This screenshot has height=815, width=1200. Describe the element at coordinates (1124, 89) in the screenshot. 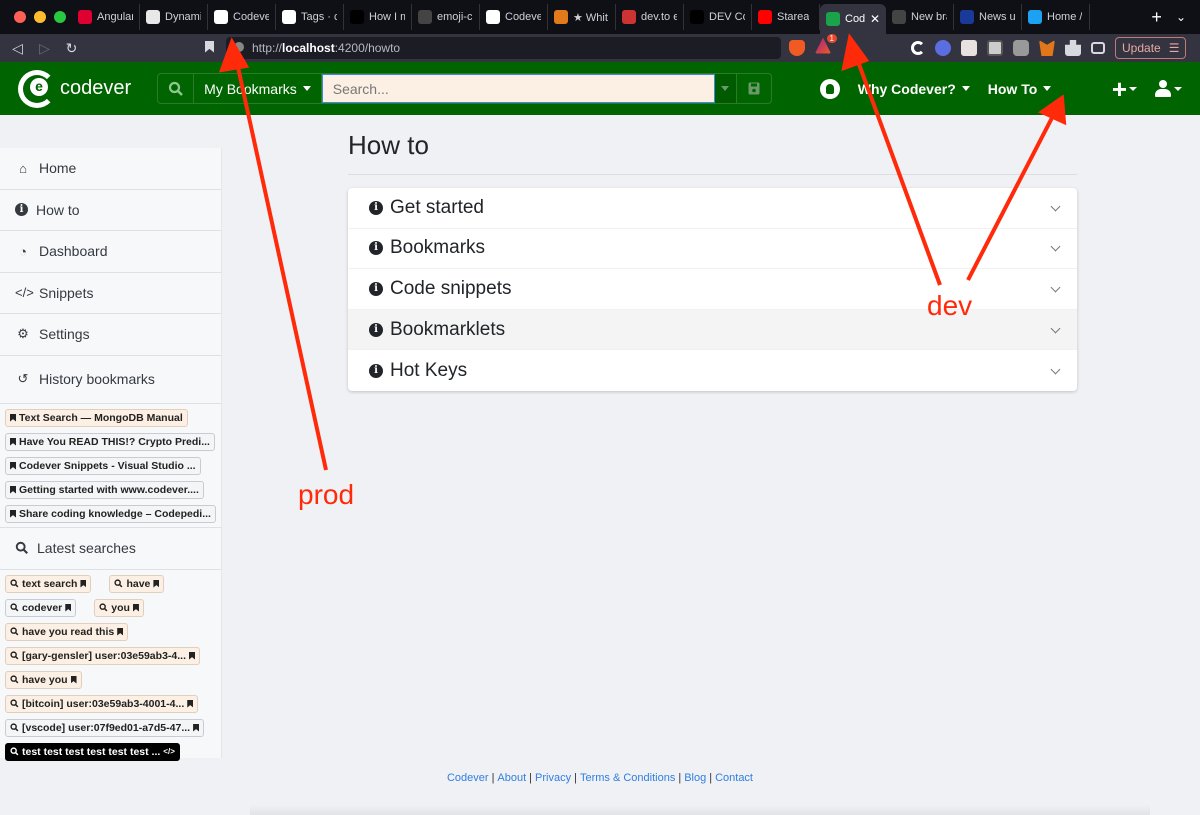

I see `add-new-dropdown: +` at that location.